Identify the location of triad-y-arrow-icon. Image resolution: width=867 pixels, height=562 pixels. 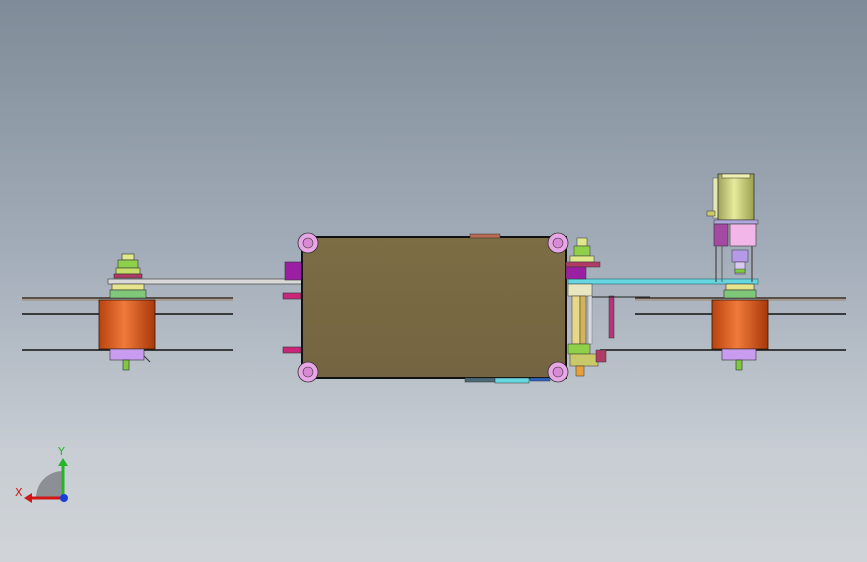
(63, 462).